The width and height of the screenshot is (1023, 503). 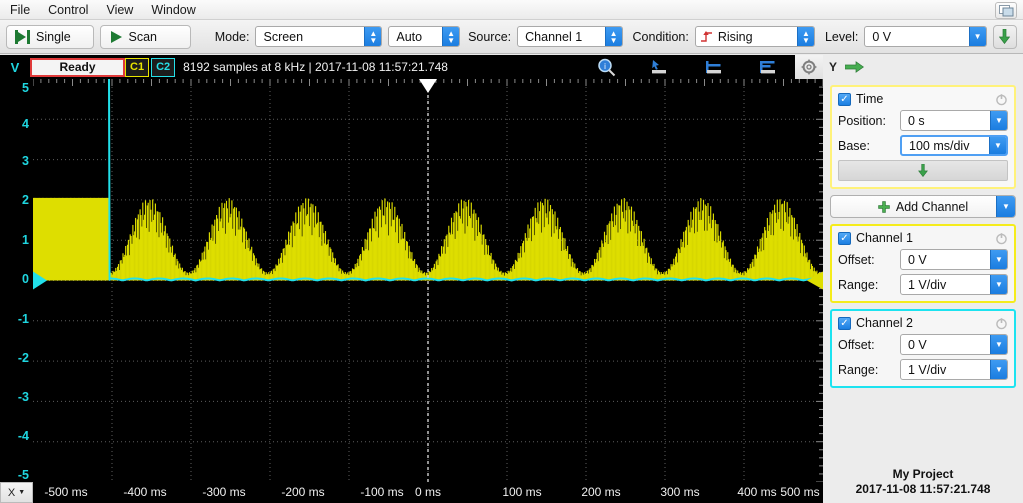 I want to click on time-collapse-button, so click(x=923, y=170).